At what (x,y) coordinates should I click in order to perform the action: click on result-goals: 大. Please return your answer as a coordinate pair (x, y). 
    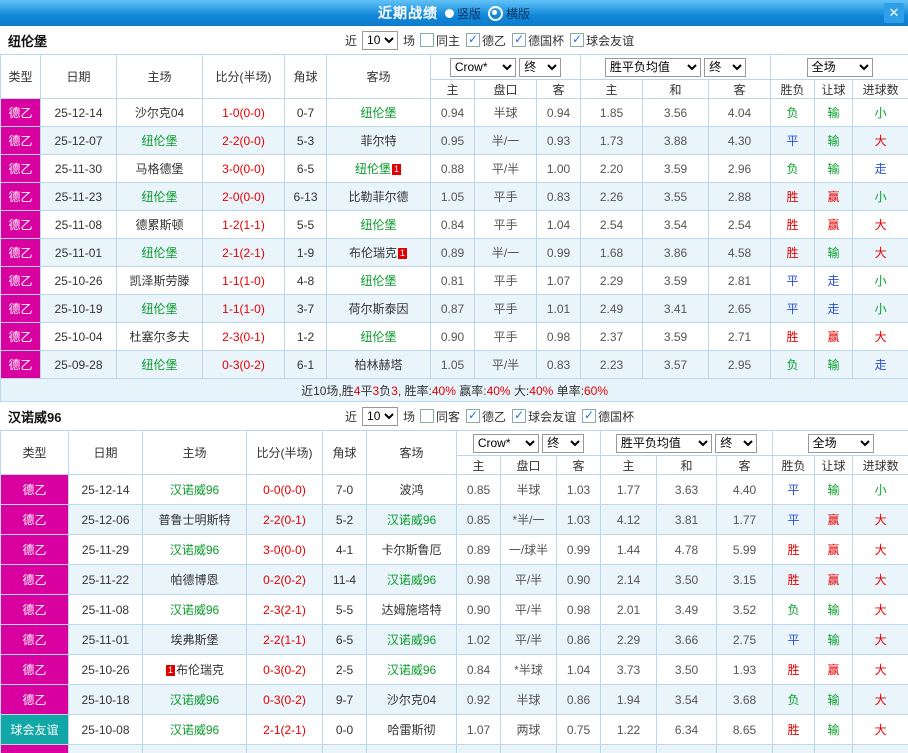
    Looking at the image, I should click on (880, 252).